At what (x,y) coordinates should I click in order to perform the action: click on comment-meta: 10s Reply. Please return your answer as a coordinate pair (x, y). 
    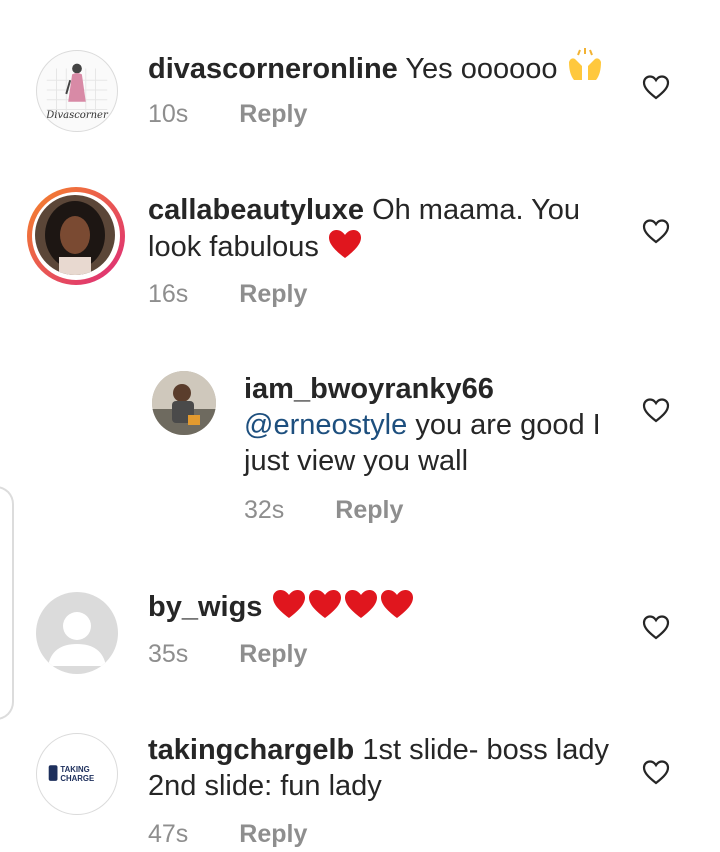
    Looking at the image, I should click on (227, 114).